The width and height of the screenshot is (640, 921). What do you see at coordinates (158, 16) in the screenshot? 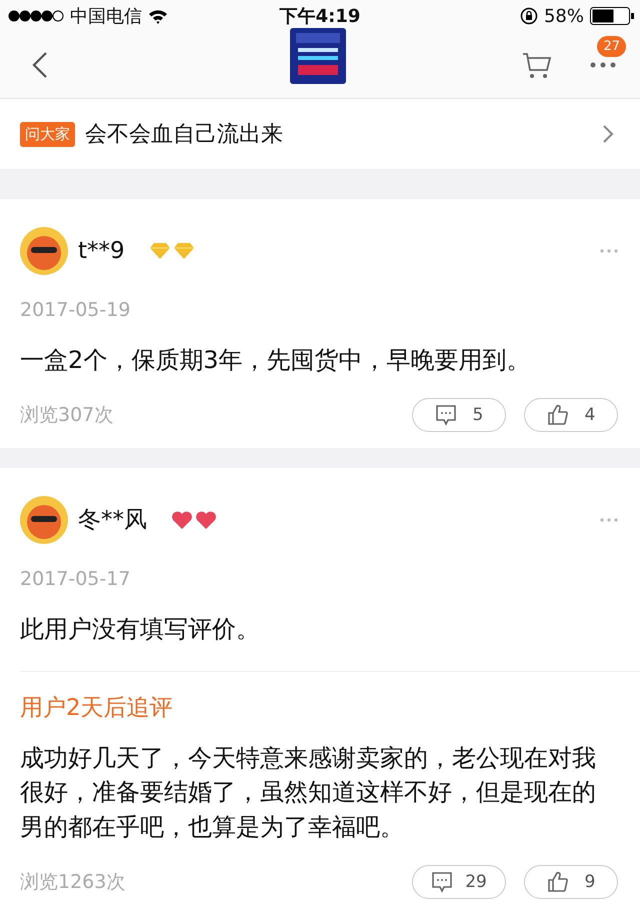
I see `wifi-icon` at bounding box center [158, 16].